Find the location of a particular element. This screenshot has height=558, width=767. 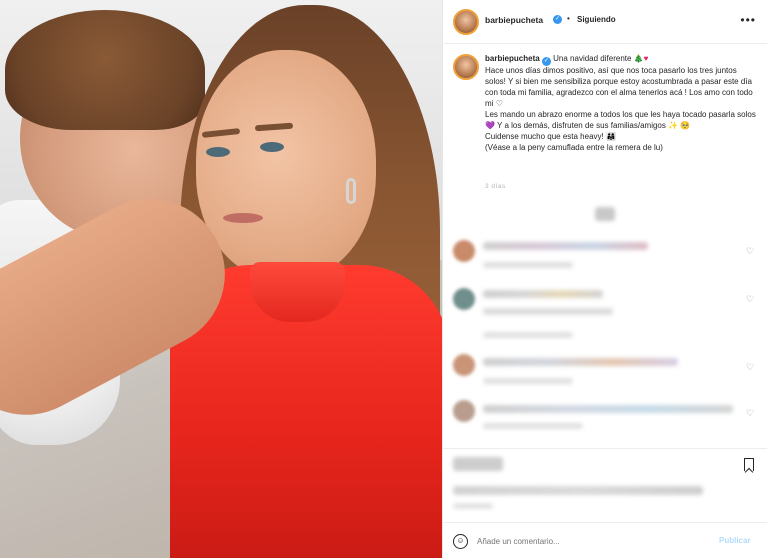

purple-heart-icon: 💜 is located at coordinates (490, 125).